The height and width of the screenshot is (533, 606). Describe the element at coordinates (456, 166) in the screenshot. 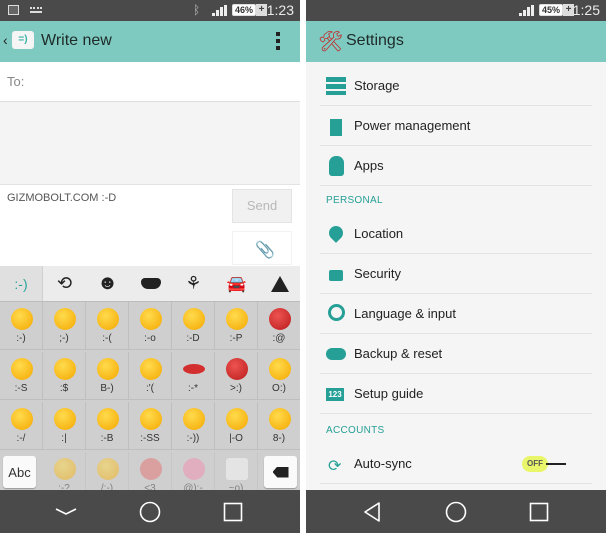

I see `settings-item-apps: Apps` at that location.